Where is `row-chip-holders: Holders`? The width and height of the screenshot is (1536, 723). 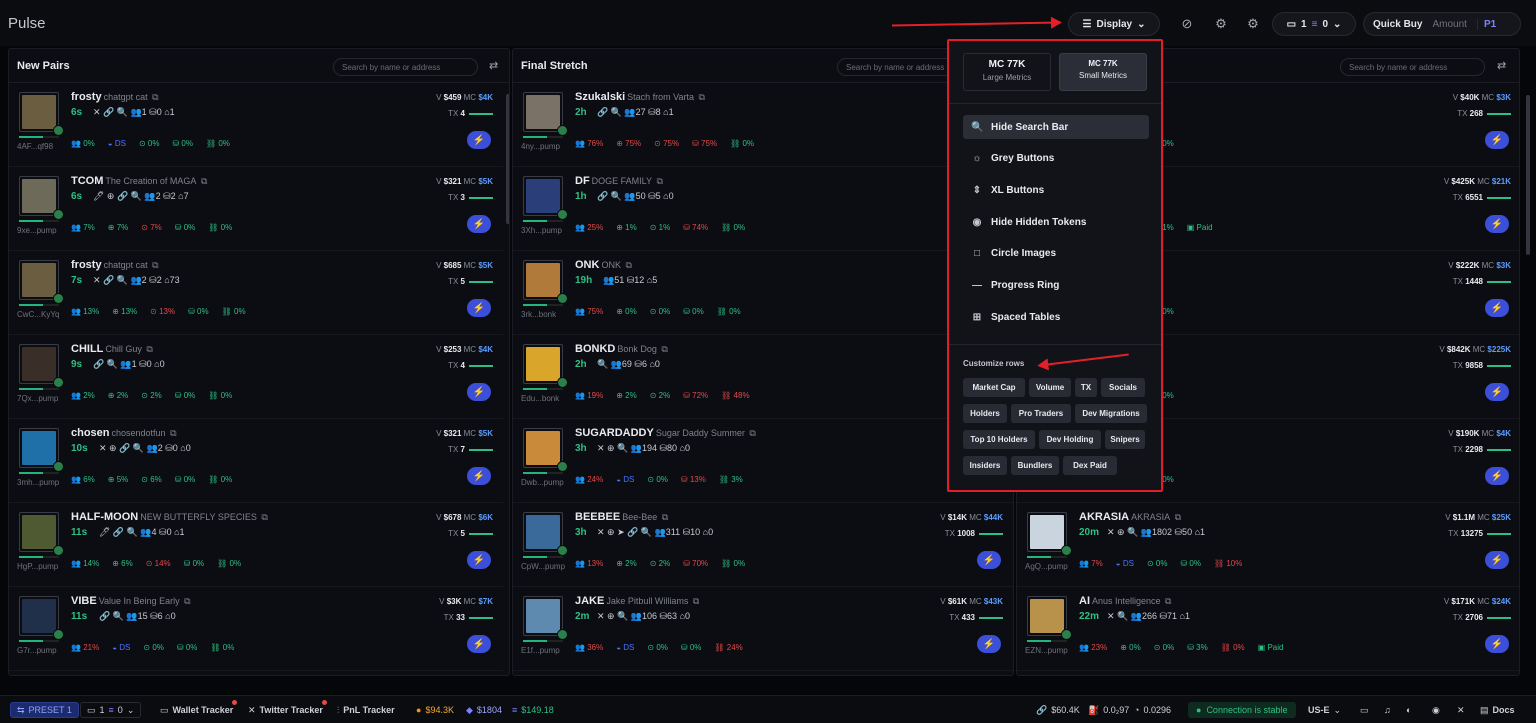
row-chip-holders: Holders is located at coordinates (985, 413).